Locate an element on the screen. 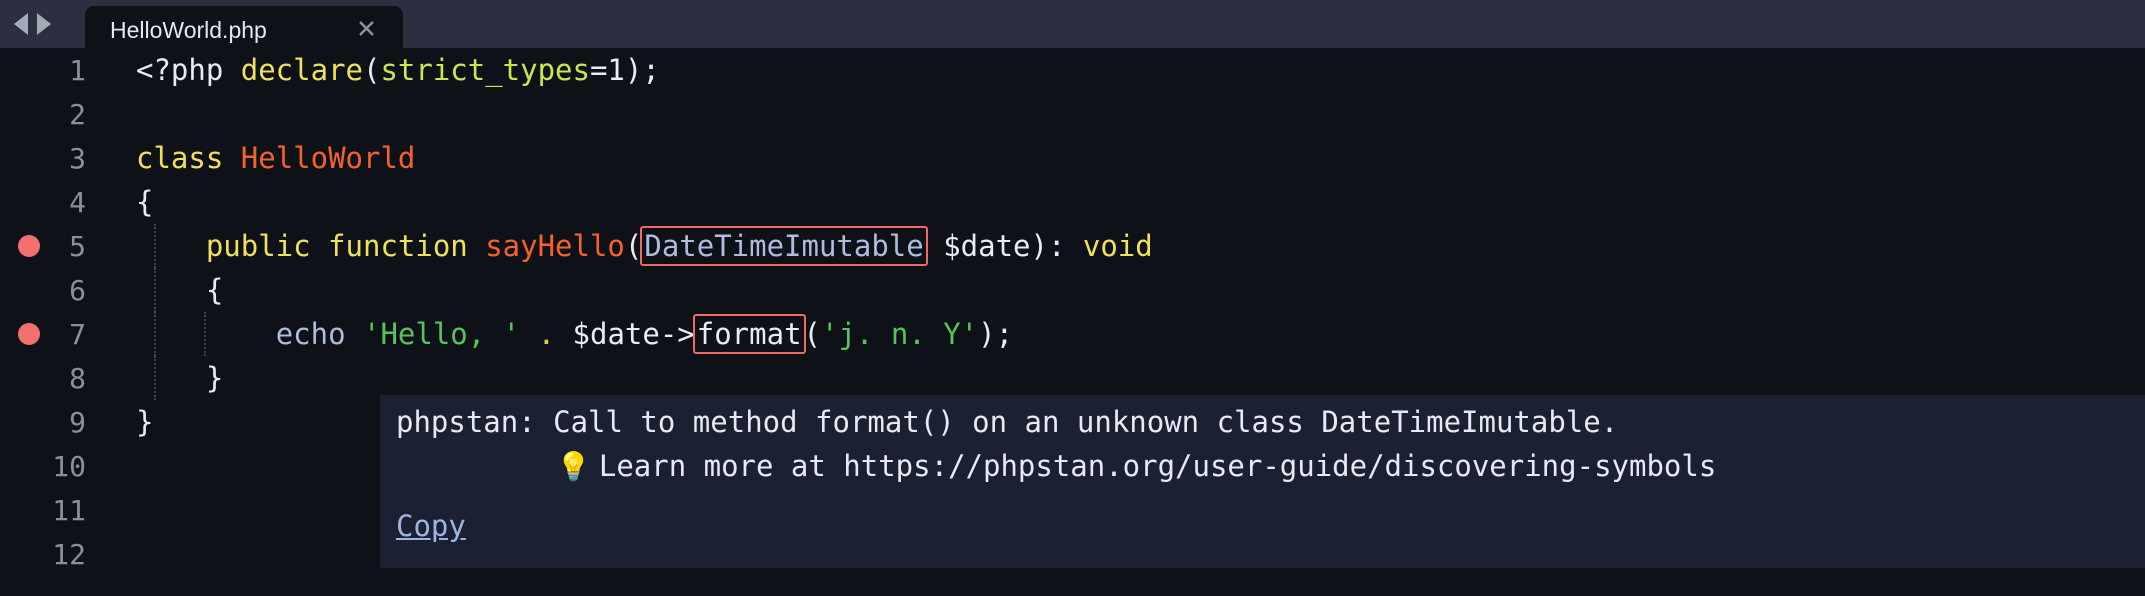 Image resolution: width=2145 pixels, height=596 pixels. line-number: 2 is located at coordinates (77, 114).